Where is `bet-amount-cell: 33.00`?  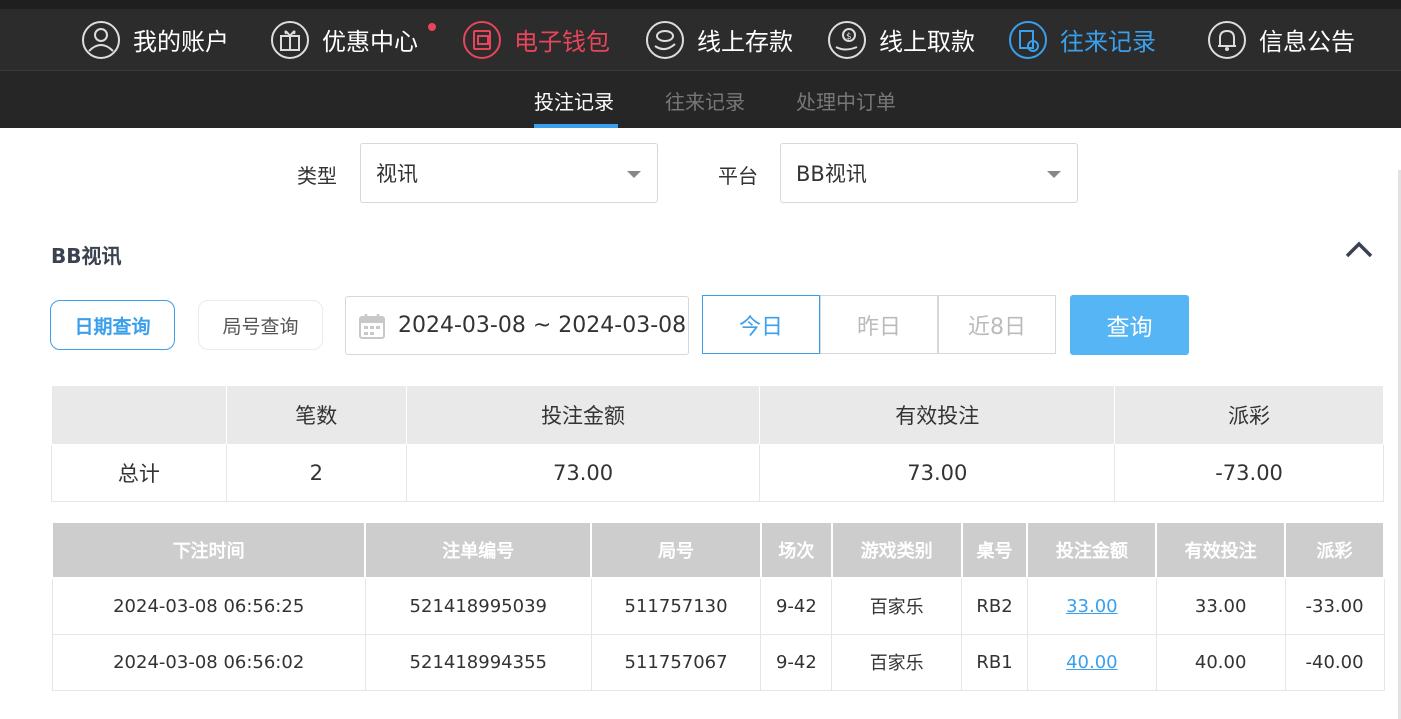
bet-amount-cell: 33.00 is located at coordinates (1091, 606).